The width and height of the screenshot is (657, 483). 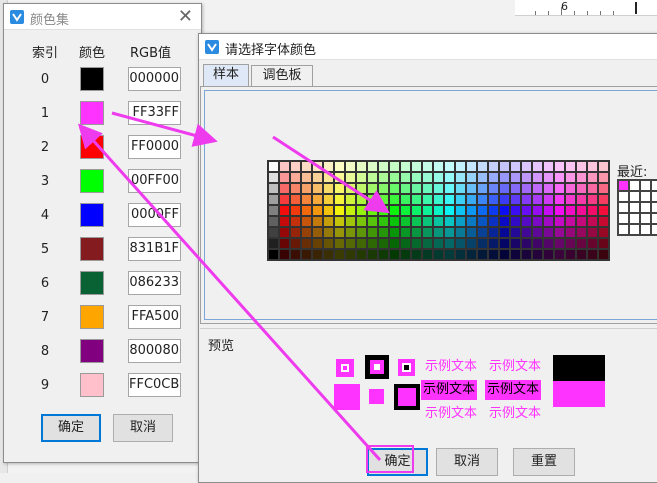 What do you see at coordinates (143, 428) in the screenshot?
I see `color-set-cancel-button: 取消` at bounding box center [143, 428].